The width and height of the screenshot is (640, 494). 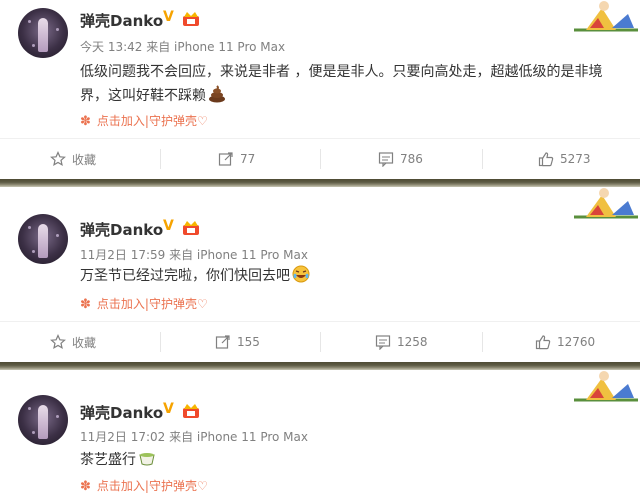 I want to click on repost-button: 155, so click(x=237, y=342).